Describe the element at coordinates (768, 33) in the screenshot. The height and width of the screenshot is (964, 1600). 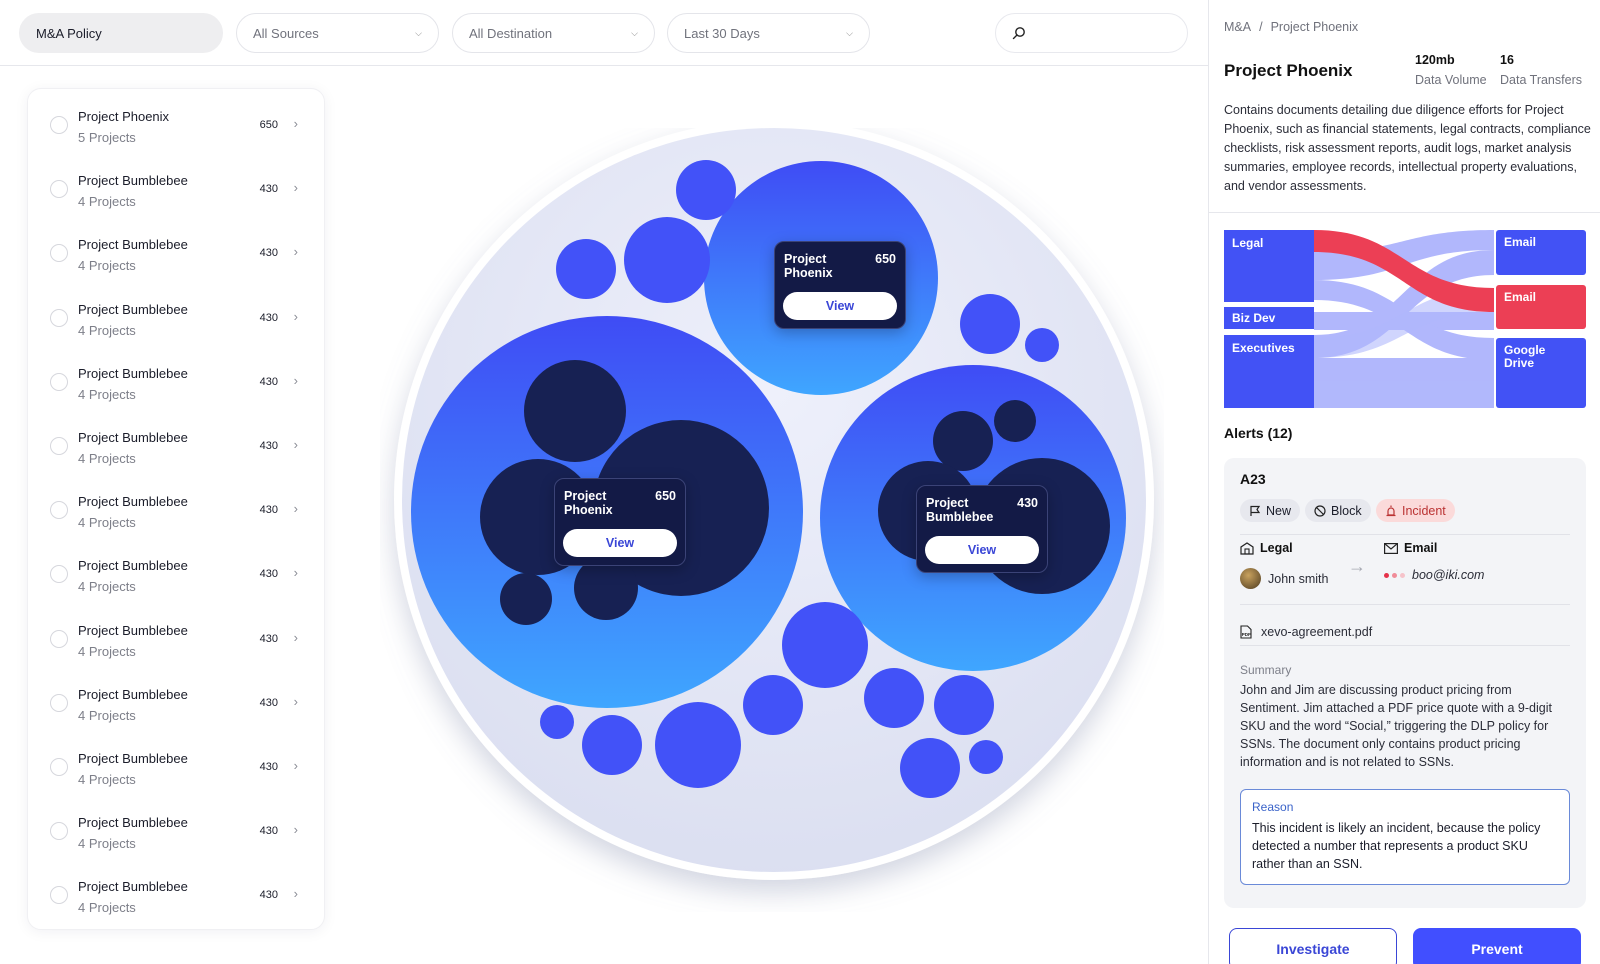
I see `date-range-dropdown: Last 30 Days ⌵` at that location.